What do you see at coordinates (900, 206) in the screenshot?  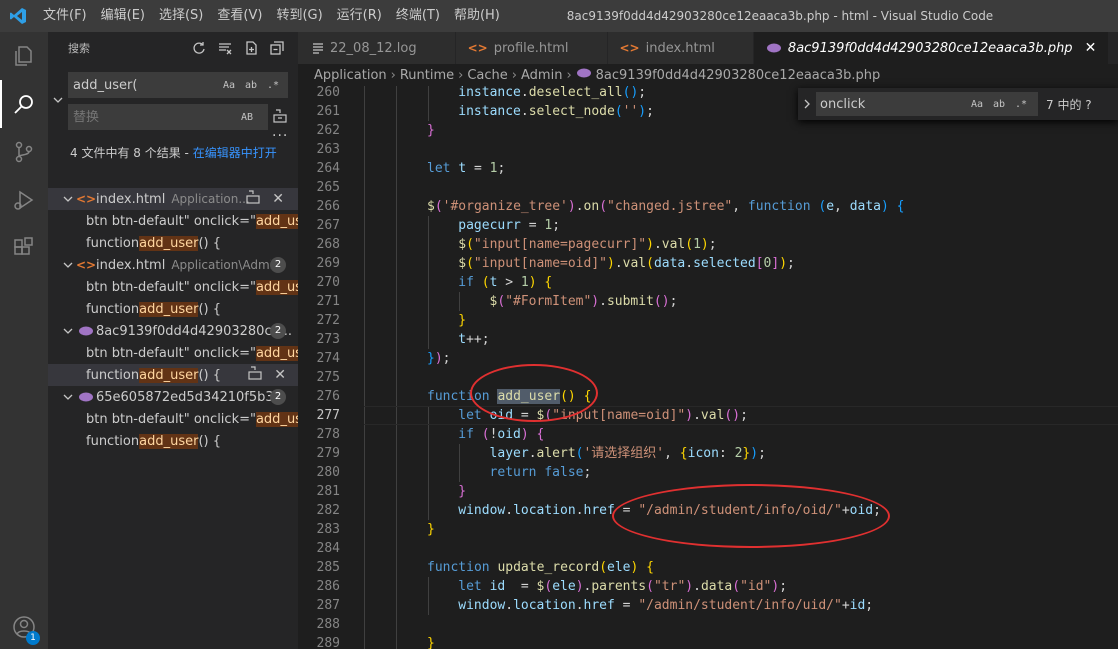 I see `code-token: {` at bounding box center [900, 206].